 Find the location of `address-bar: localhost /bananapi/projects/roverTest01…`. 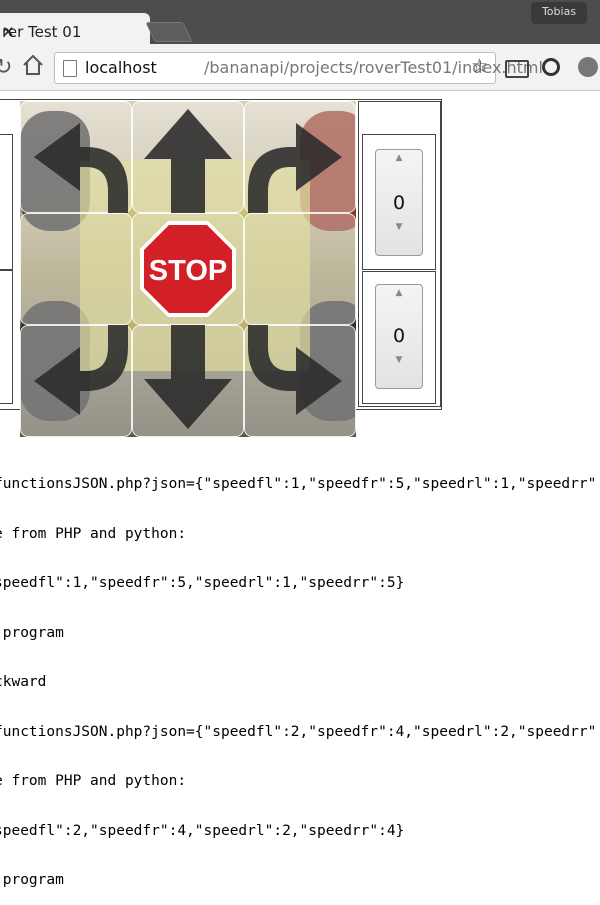

address-bar: localhost /bananapi/projects/roverTest01… is located at coordinates (298, 68).